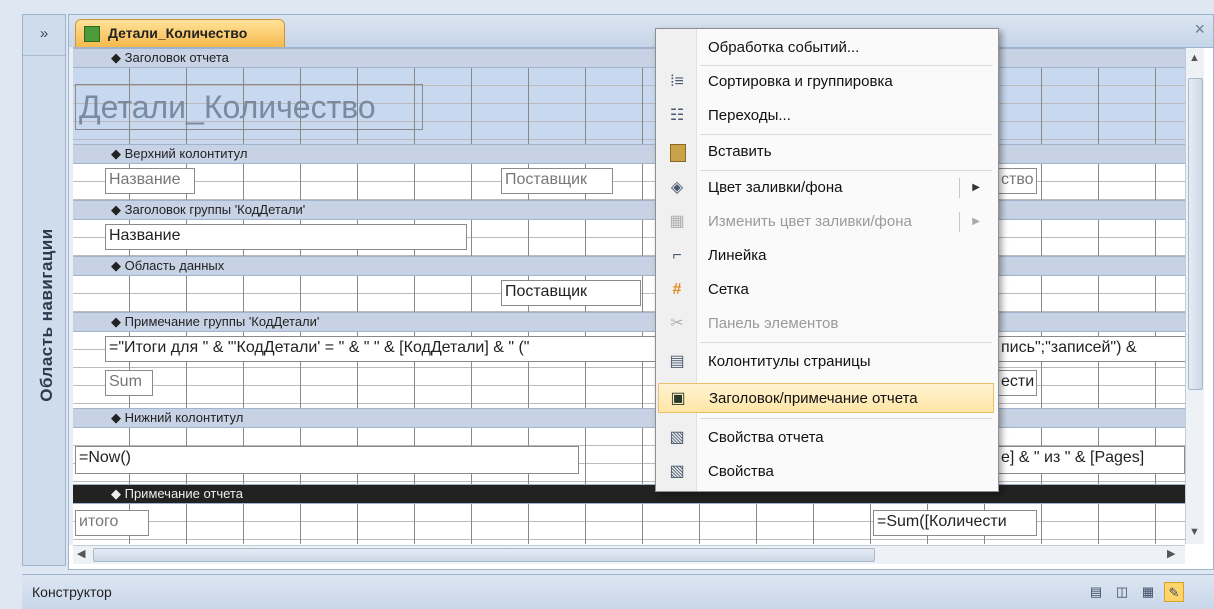  I want to click on menu-item-fill-color: ◈ Цвет заливки/фона ▶, so click(826, 188).